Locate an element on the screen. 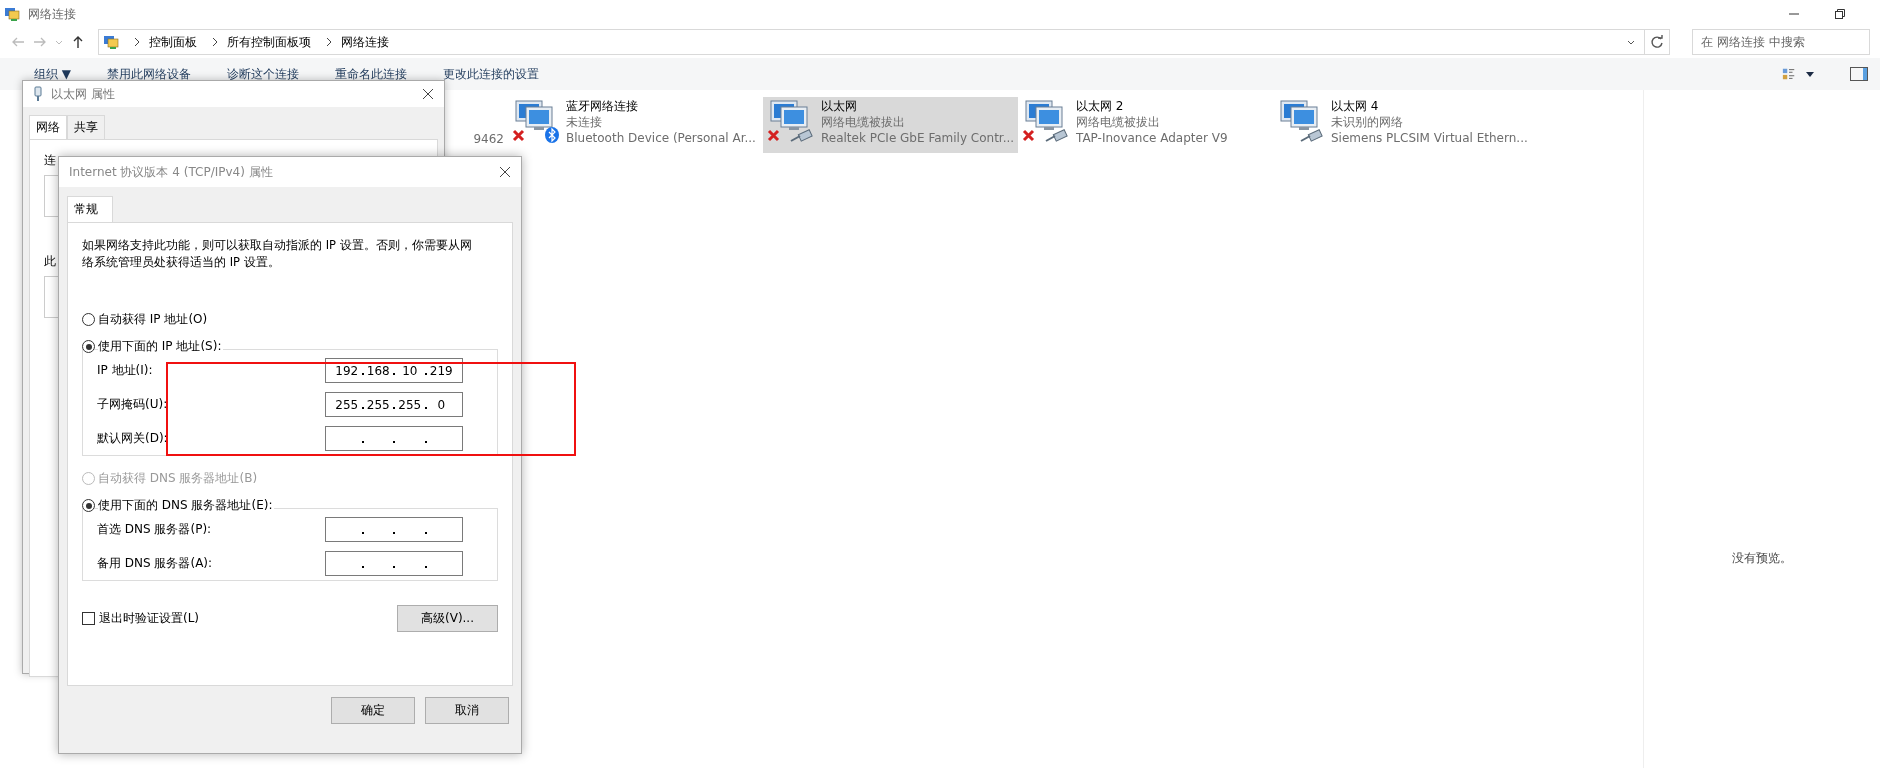  adapter-device: 9462 is located at coordinates (488, 139).